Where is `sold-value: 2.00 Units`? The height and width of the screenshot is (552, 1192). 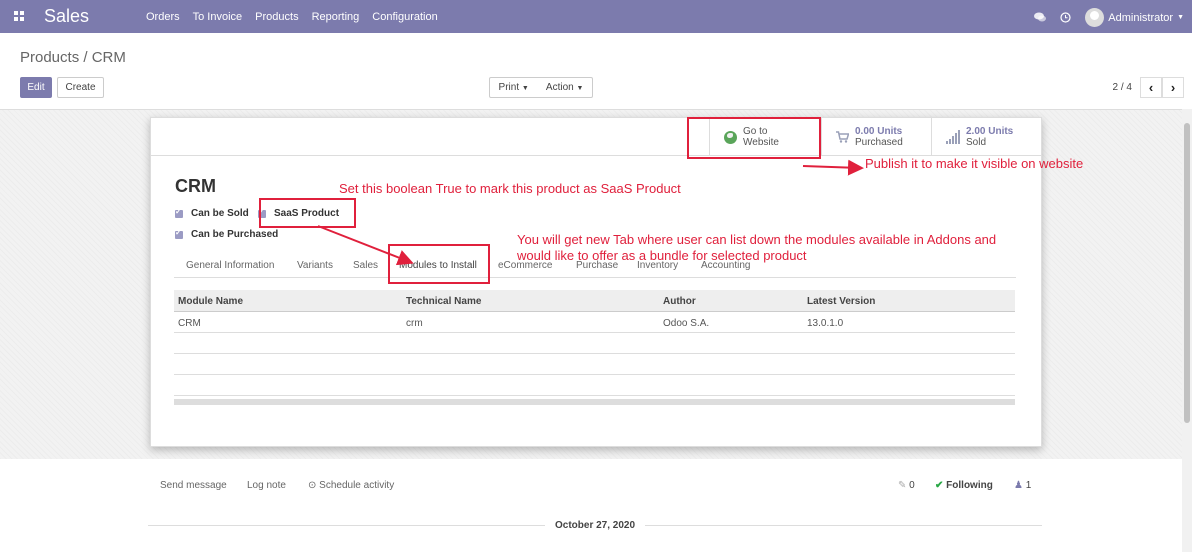
sold-value: 2.00 Units is located at coordinates (990, 131).